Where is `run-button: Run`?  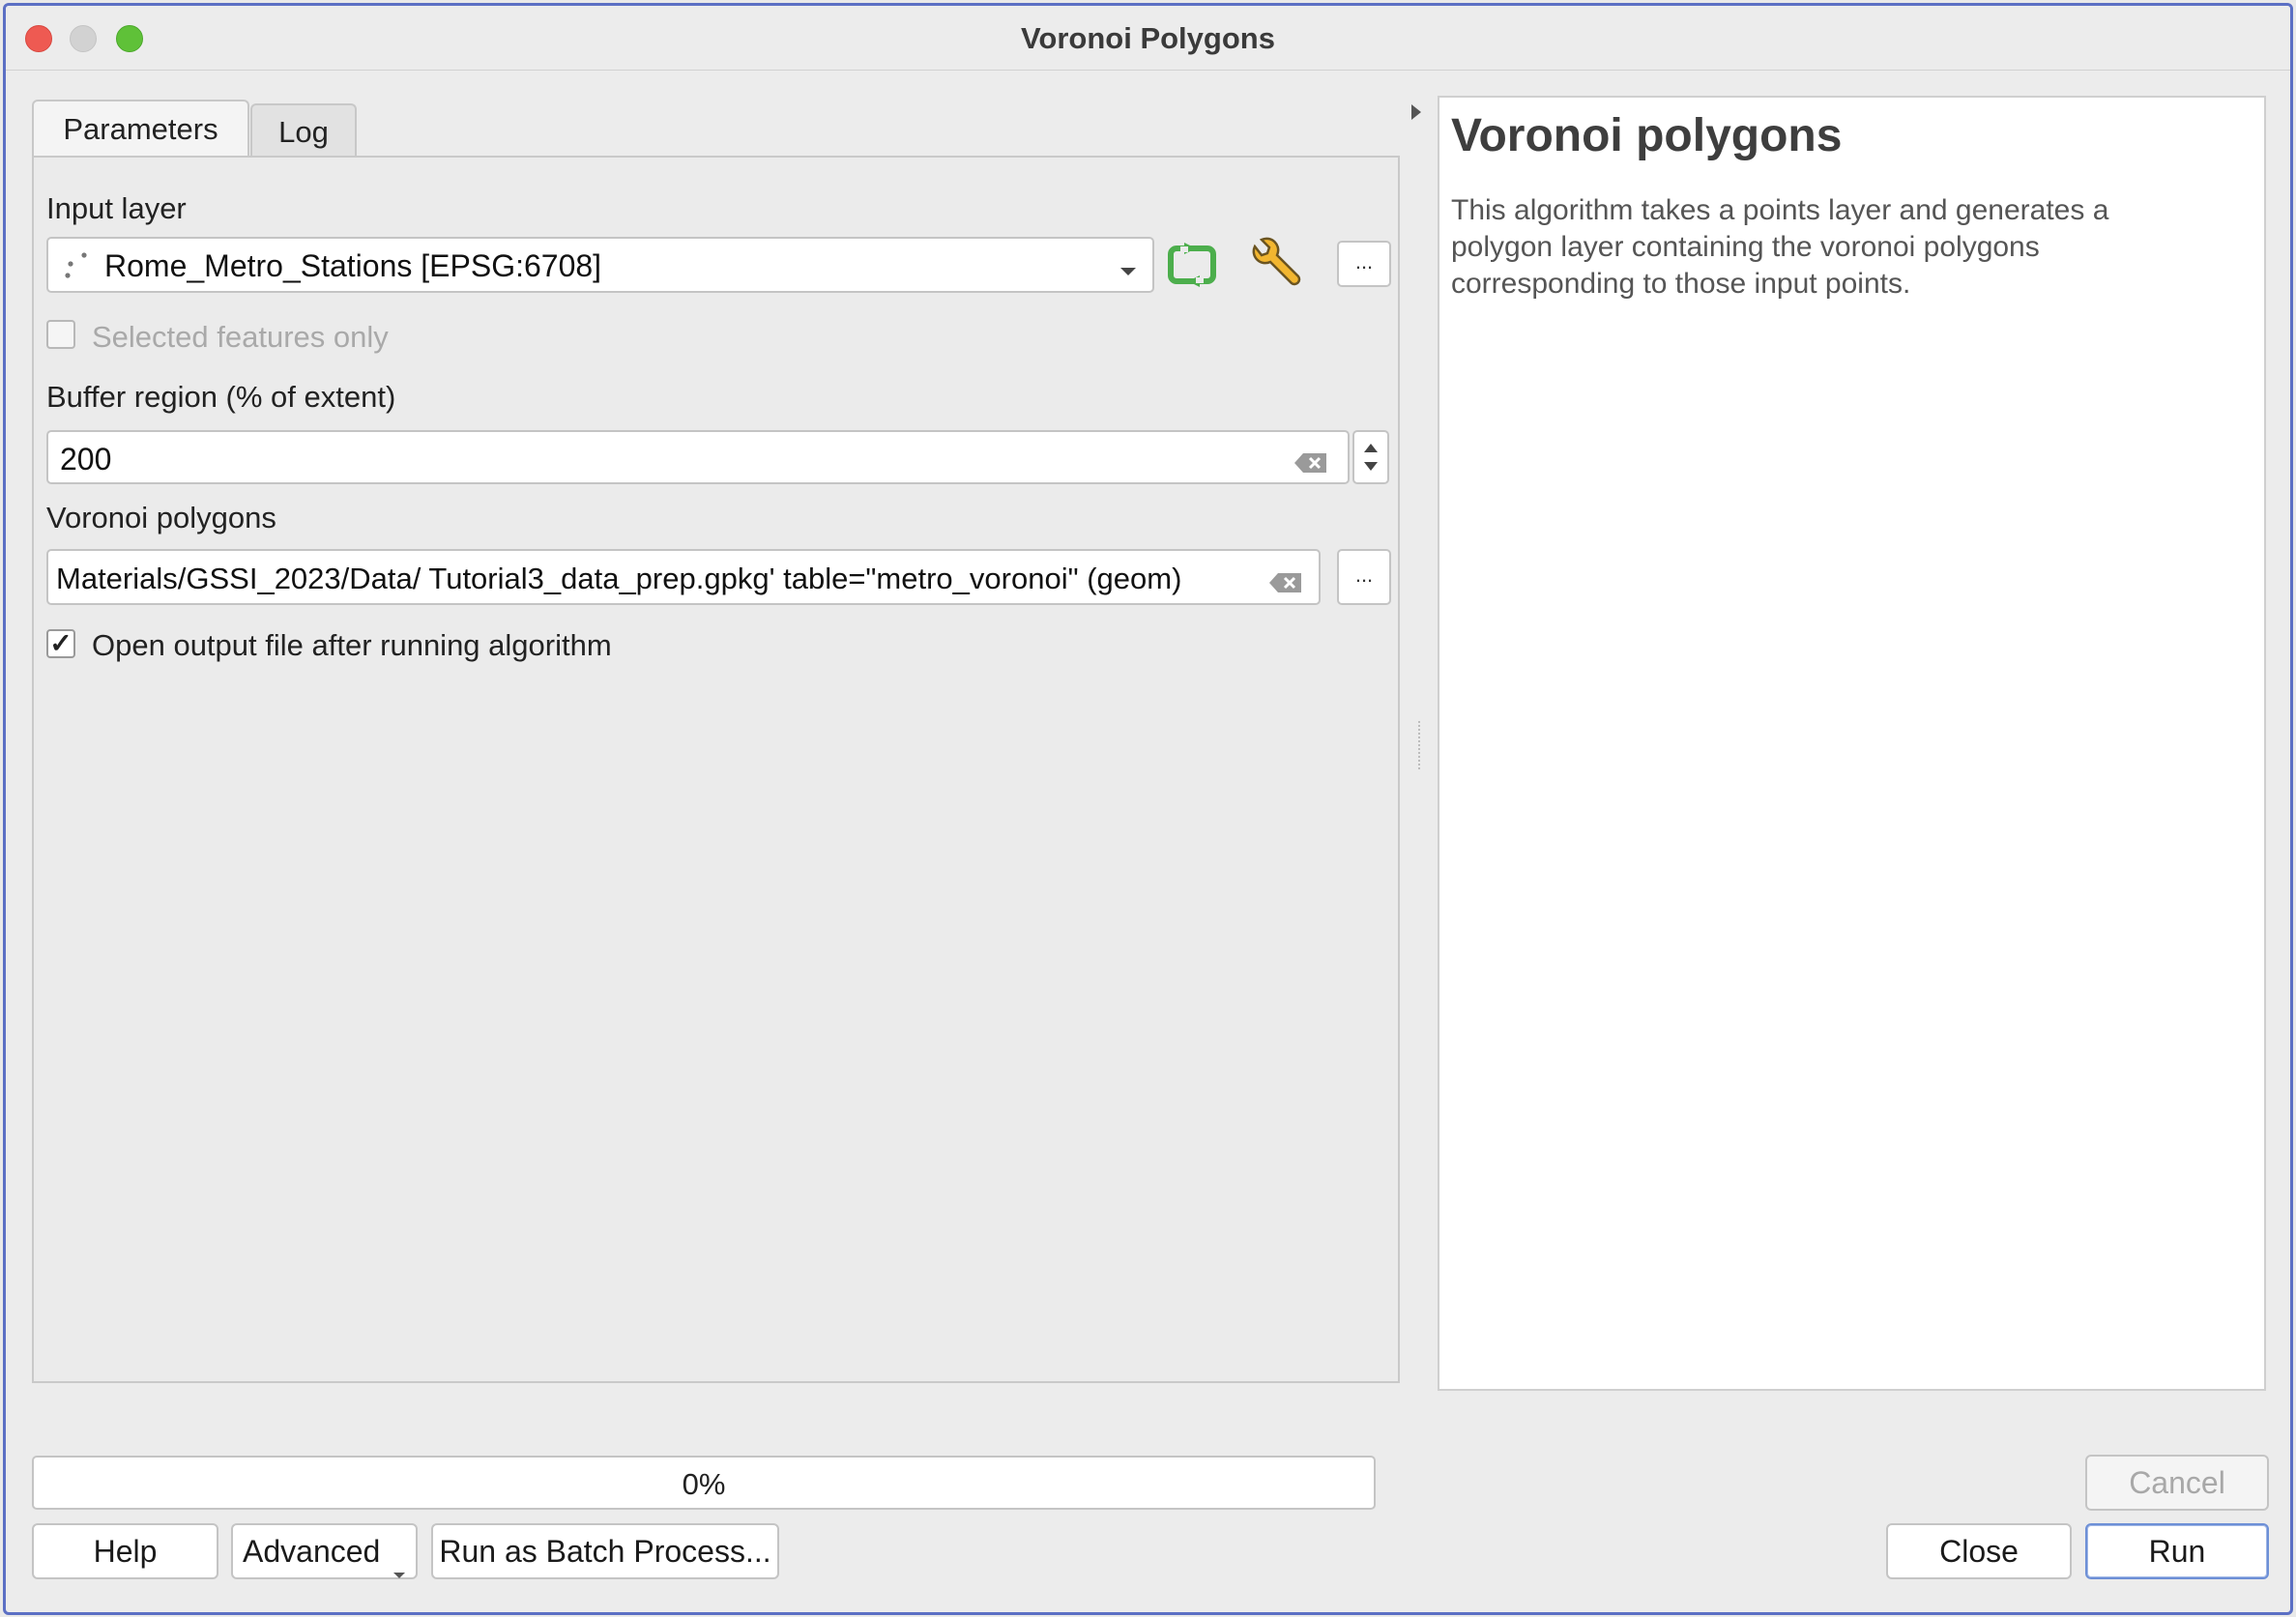
run-button: Run is located at coordinates (2177, 1551).